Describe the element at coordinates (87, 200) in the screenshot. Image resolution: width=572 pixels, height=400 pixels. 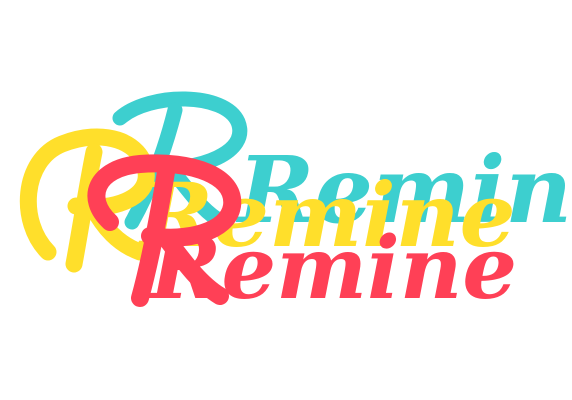
I see `yellow-layer` at that location.